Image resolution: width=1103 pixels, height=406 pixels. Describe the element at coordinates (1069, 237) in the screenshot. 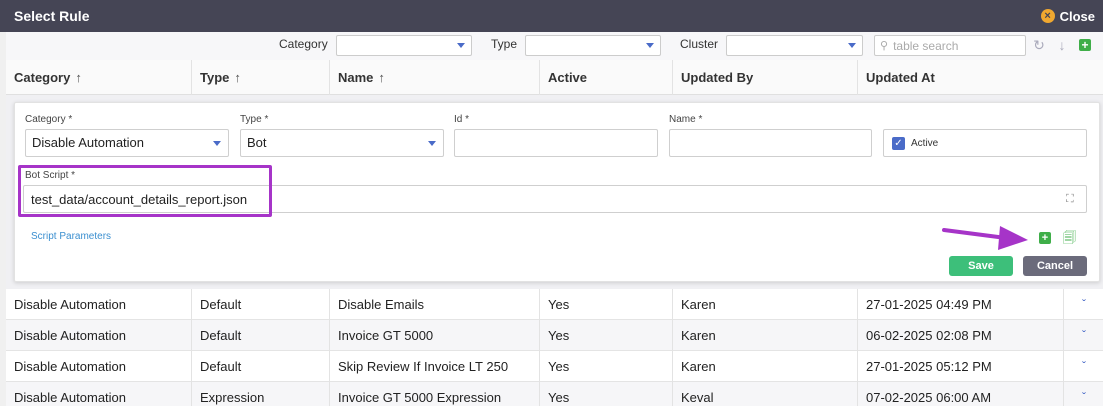

I see `add-note-icon: 🗐` at that location.